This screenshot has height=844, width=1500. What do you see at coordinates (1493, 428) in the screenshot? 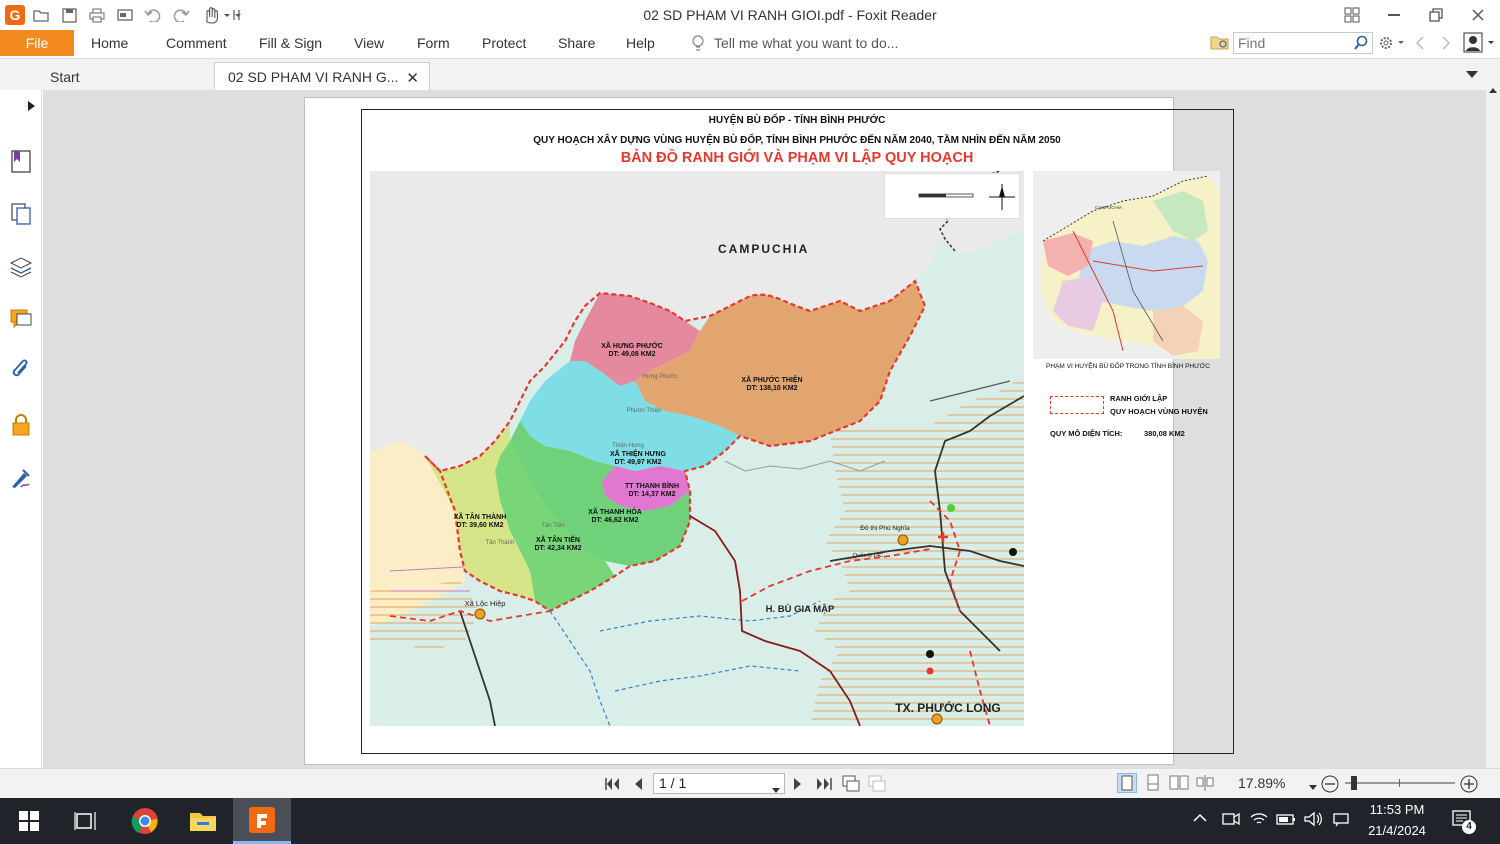
I see `vertical-scrollbar` at bounding box center [1493, 428].